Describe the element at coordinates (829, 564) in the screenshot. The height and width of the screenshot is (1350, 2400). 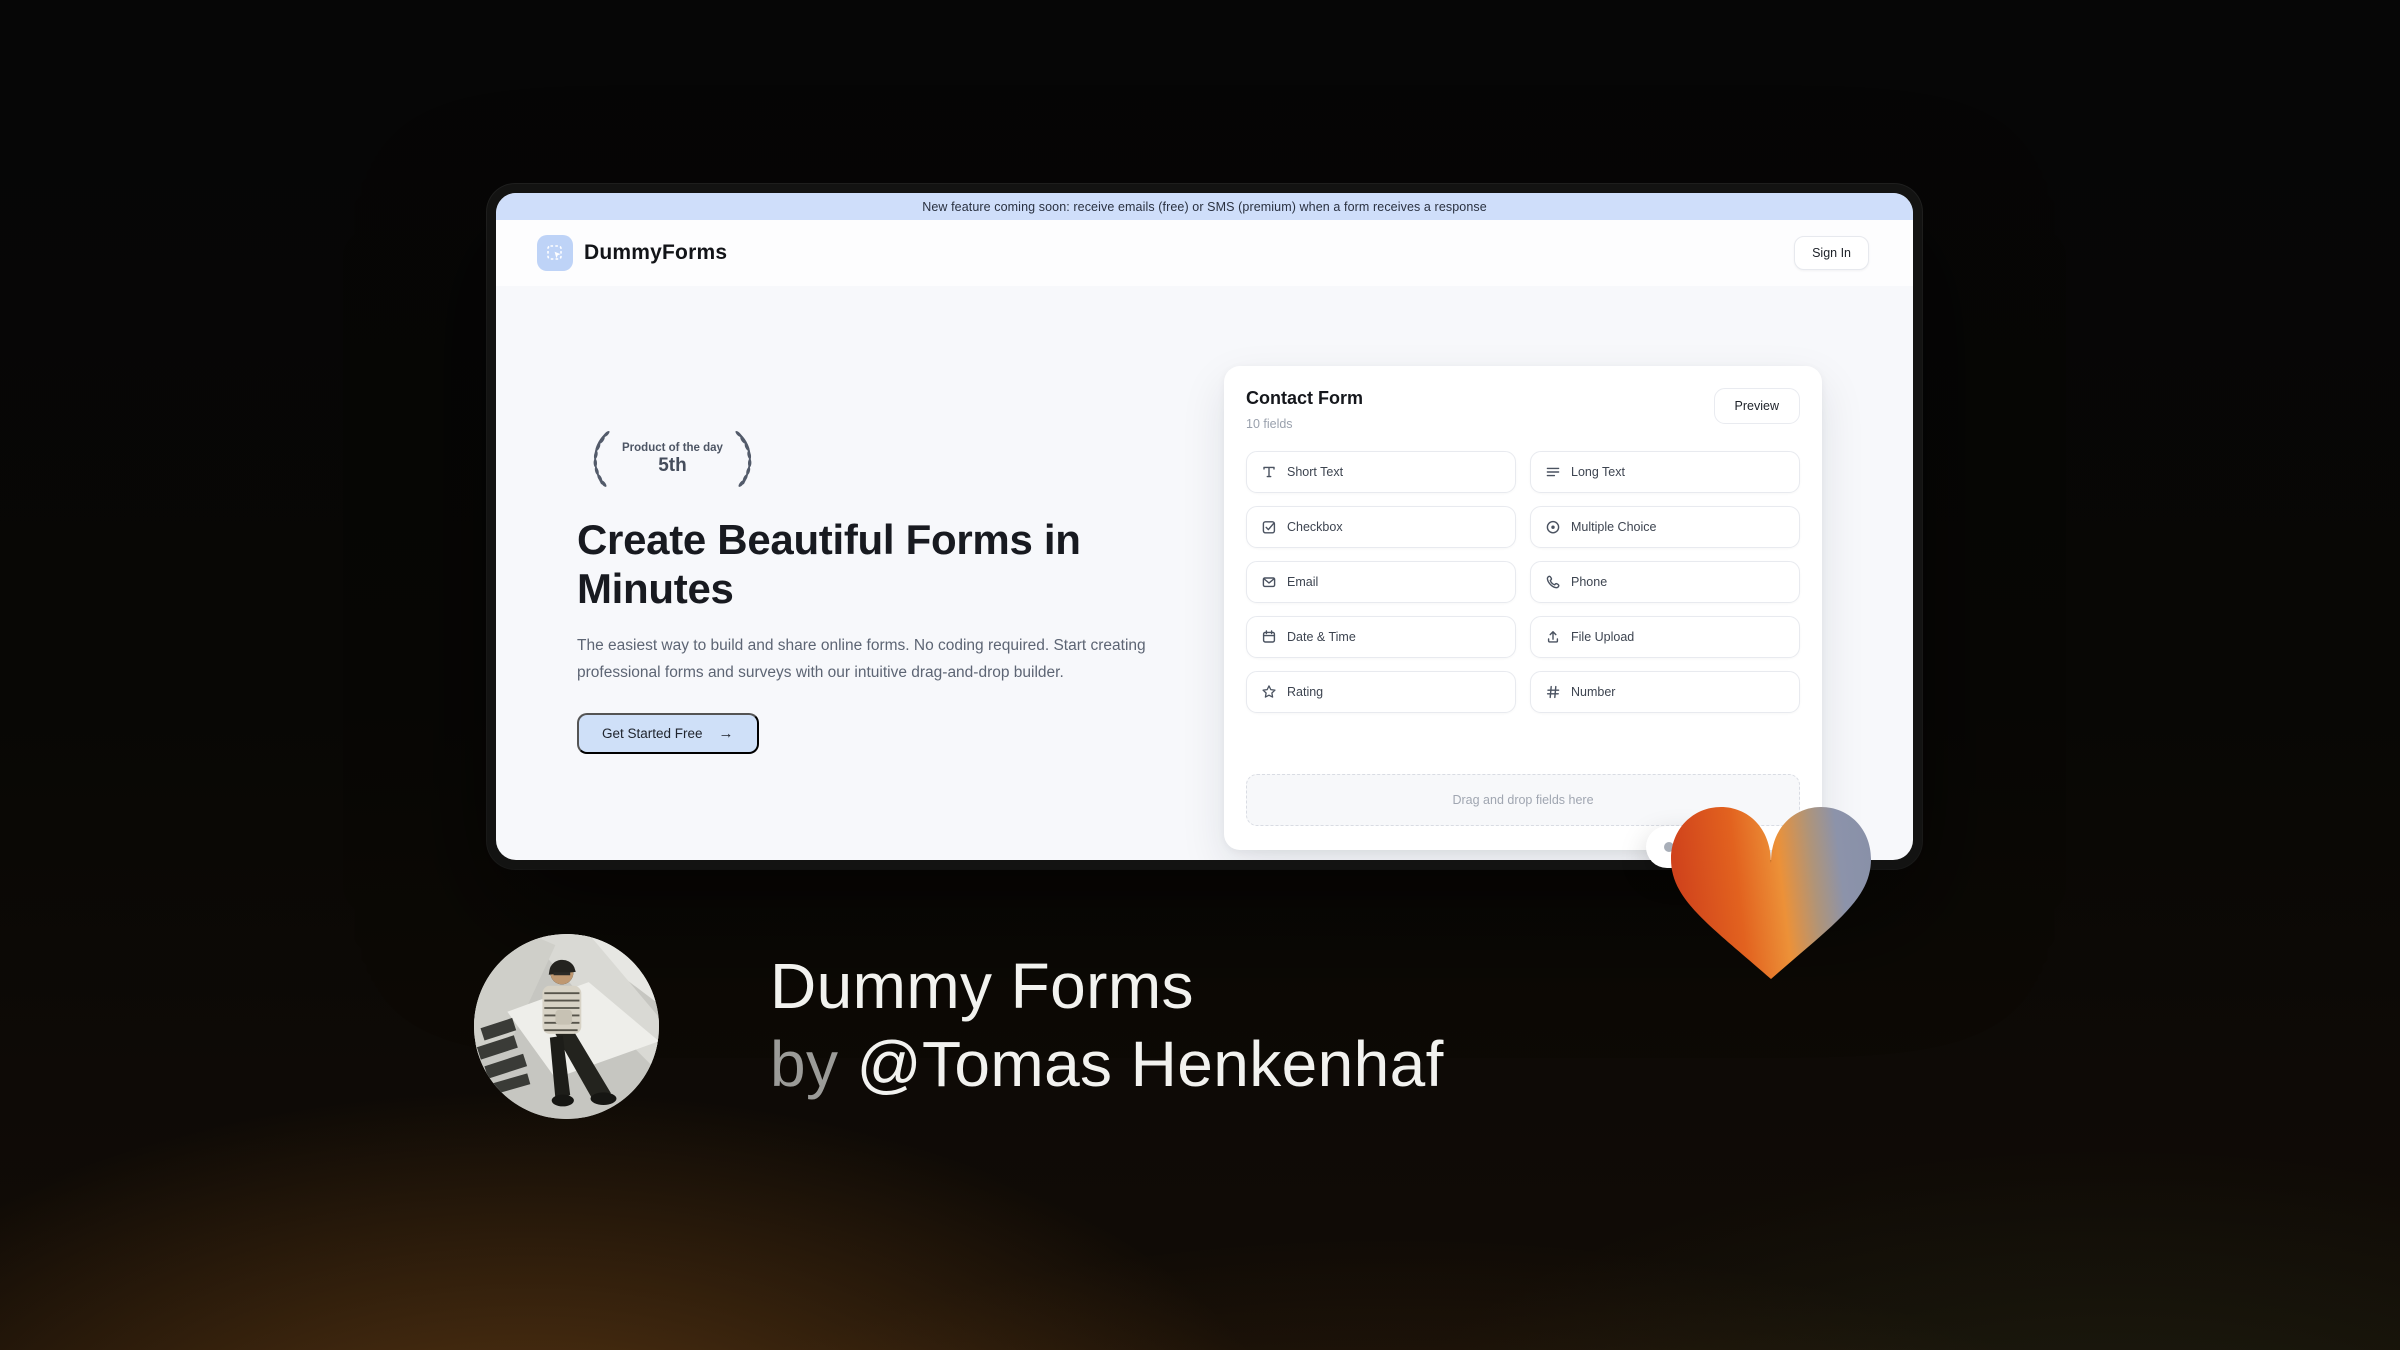
I see `page-title: Create Beautiful Forms in Minutes` at that location.